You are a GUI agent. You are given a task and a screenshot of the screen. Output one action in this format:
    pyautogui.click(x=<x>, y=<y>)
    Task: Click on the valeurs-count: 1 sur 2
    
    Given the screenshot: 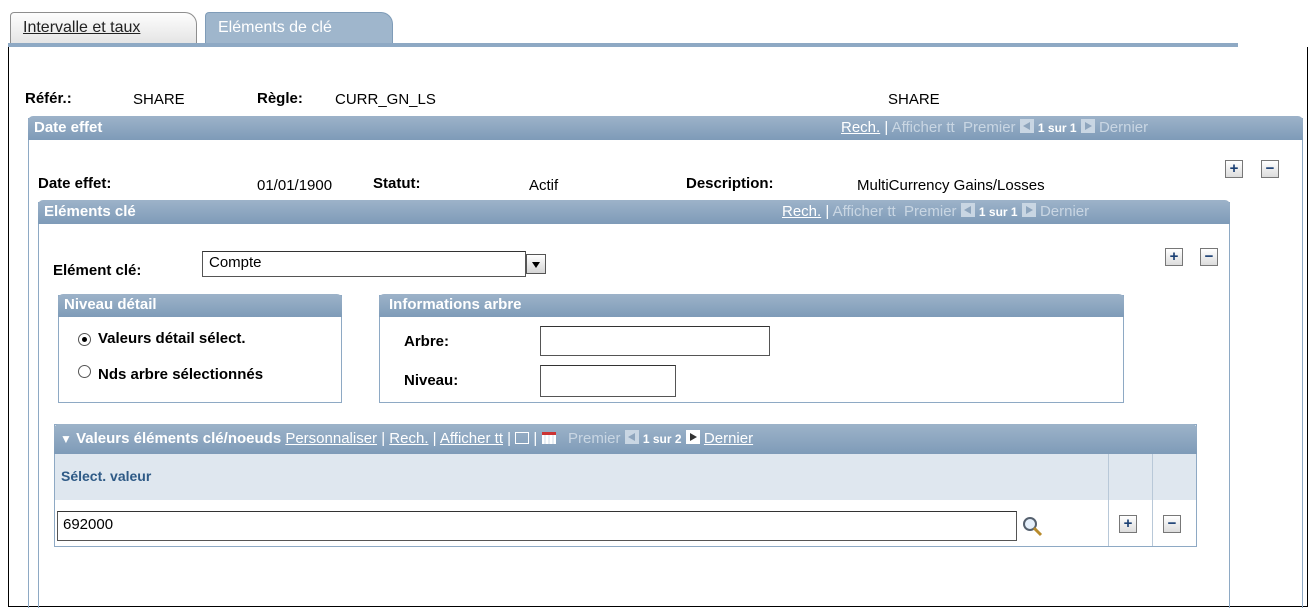 What is the action you would take?
    pyautogui.click(x=662, y=439)
    